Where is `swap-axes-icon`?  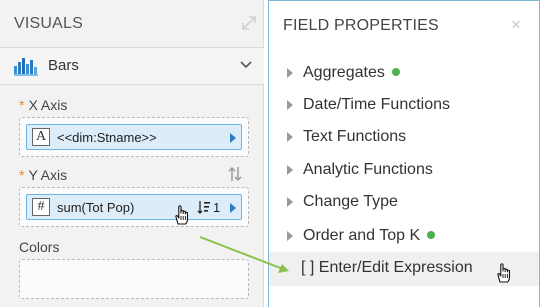
swap-axes-icon is located at coordinates (235, 174).